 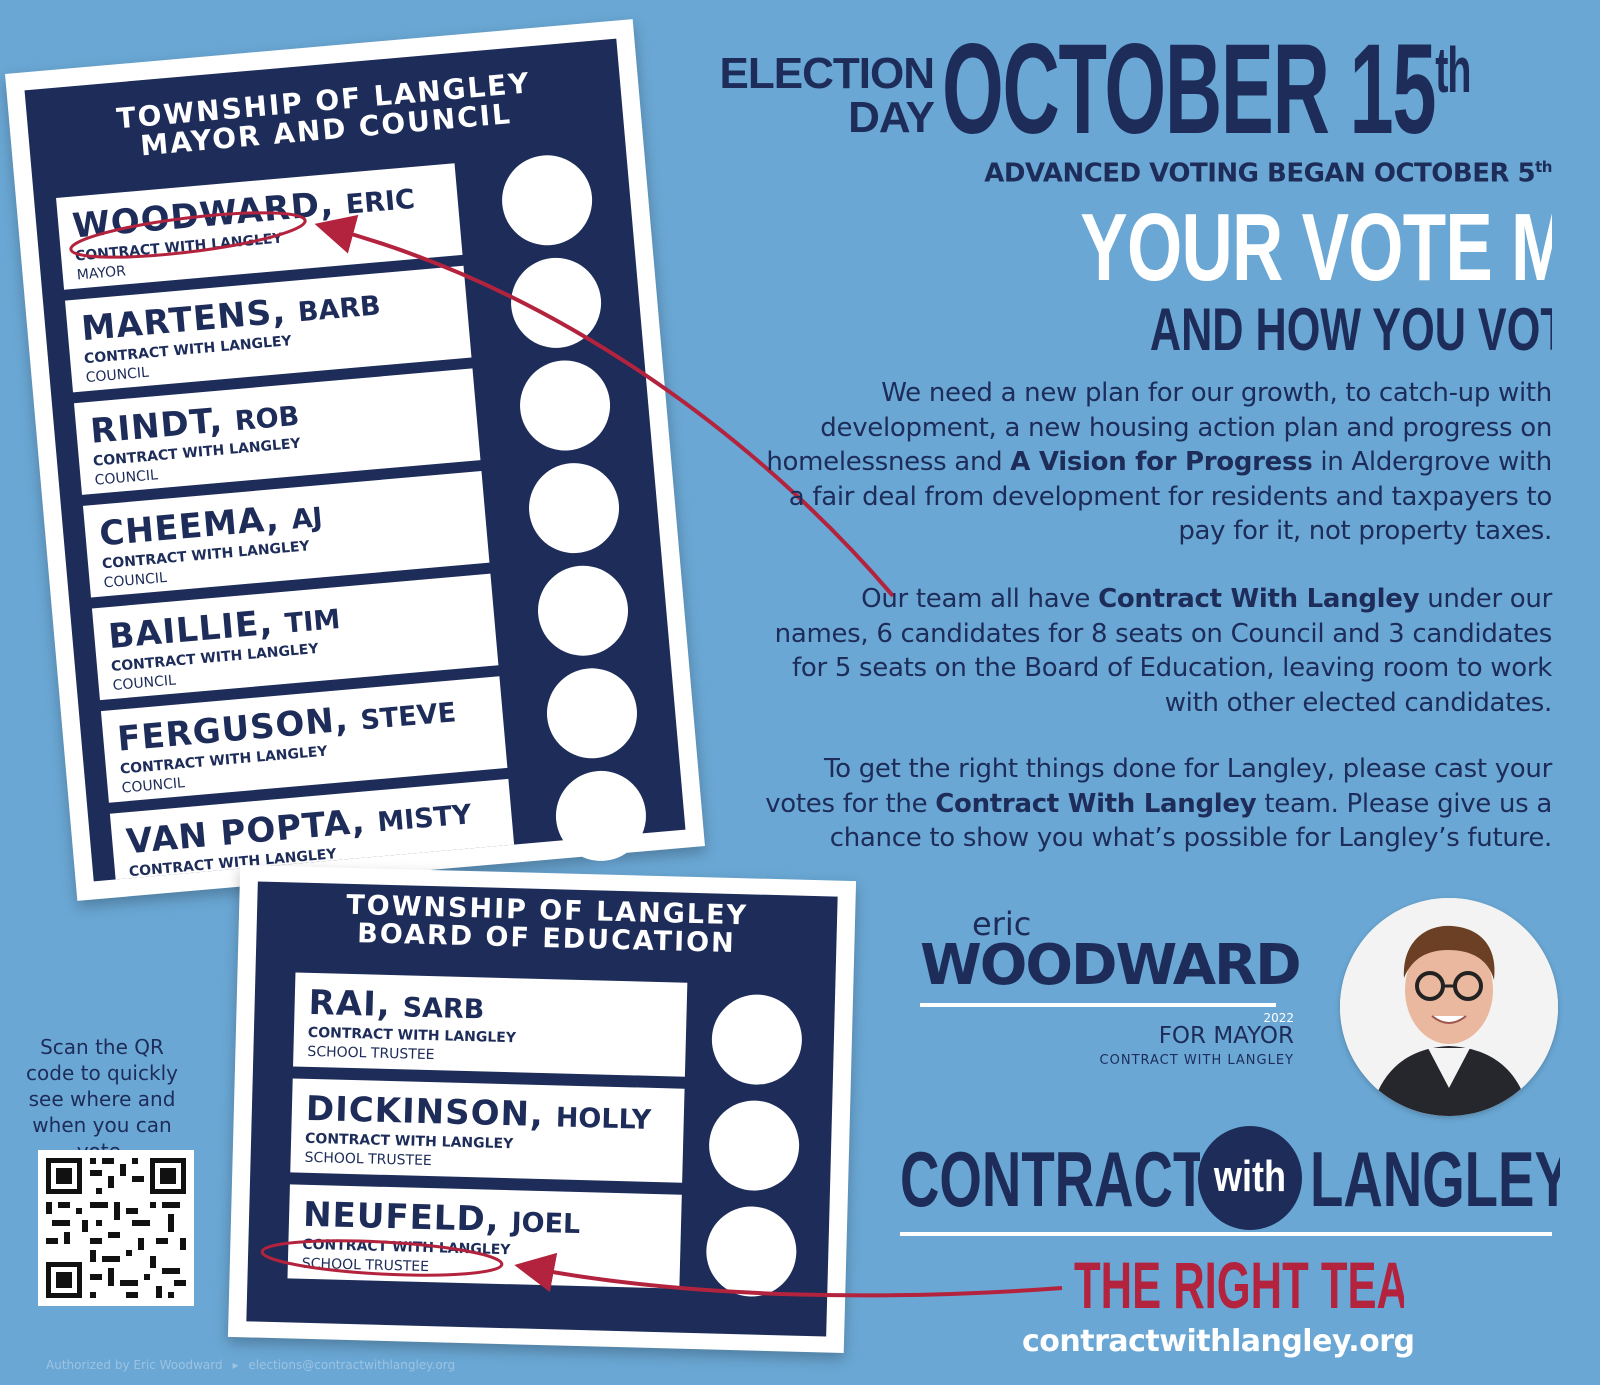 I want to click on brand-tagline: THE RIGHT TEAM, so click(x=1239, y=1287).